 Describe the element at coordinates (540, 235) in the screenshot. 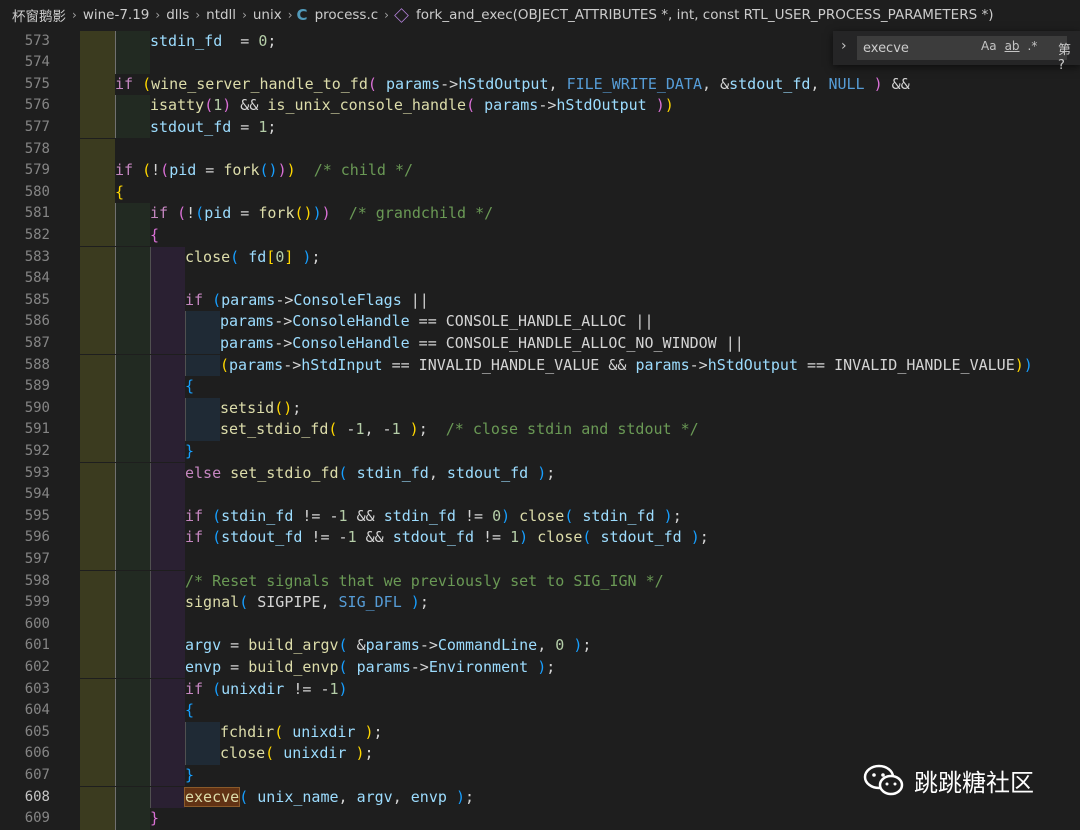

I see `code-line: 582 {` at that location.